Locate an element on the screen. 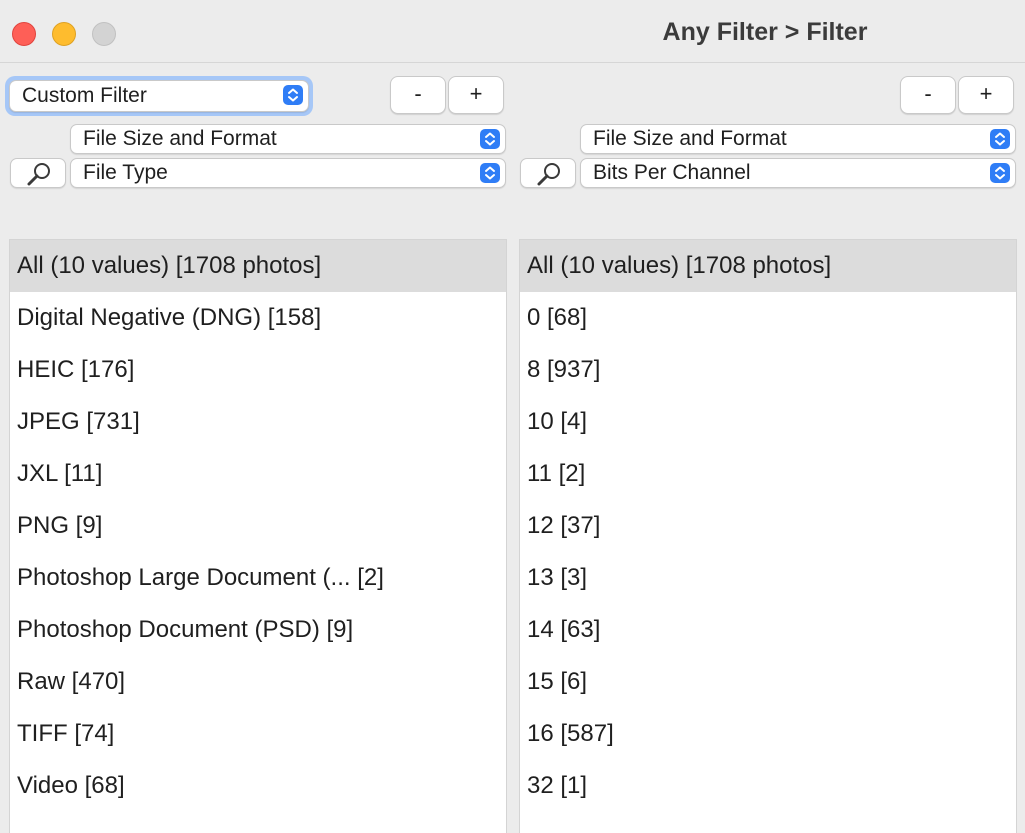  right-search-button is located at coordinates (548, 173).